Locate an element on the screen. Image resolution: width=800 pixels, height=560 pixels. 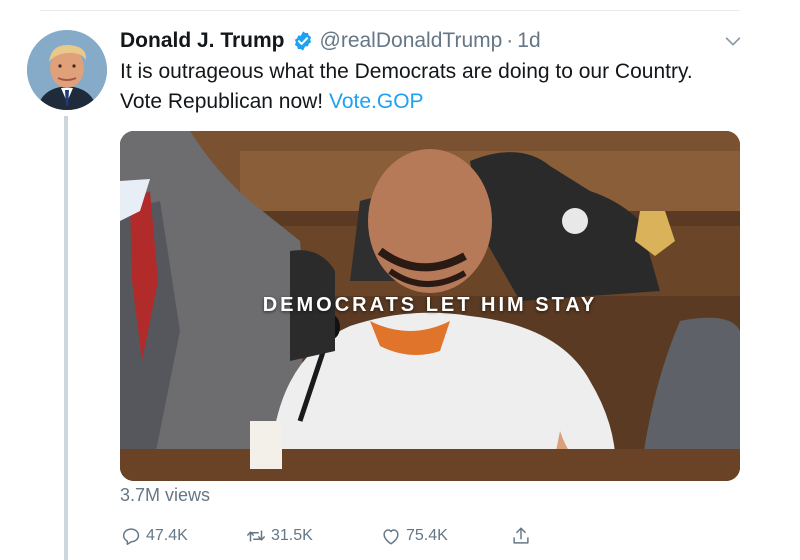
avatar is located at coordinates (67, 70).